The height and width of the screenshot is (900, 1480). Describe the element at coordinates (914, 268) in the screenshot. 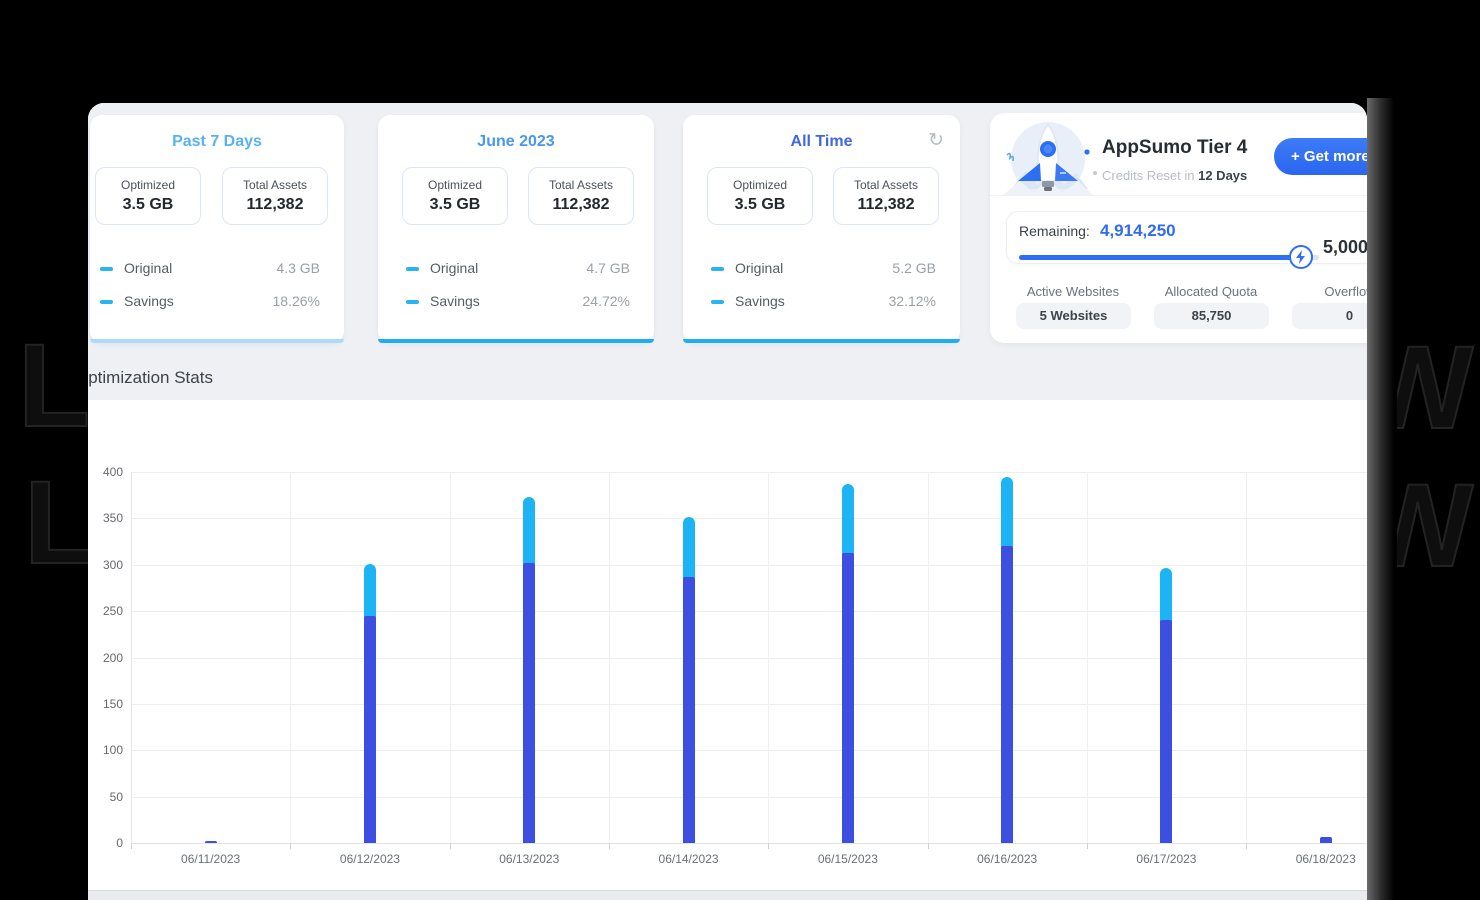

I see `stat-value: 5.2 GB` at that location.